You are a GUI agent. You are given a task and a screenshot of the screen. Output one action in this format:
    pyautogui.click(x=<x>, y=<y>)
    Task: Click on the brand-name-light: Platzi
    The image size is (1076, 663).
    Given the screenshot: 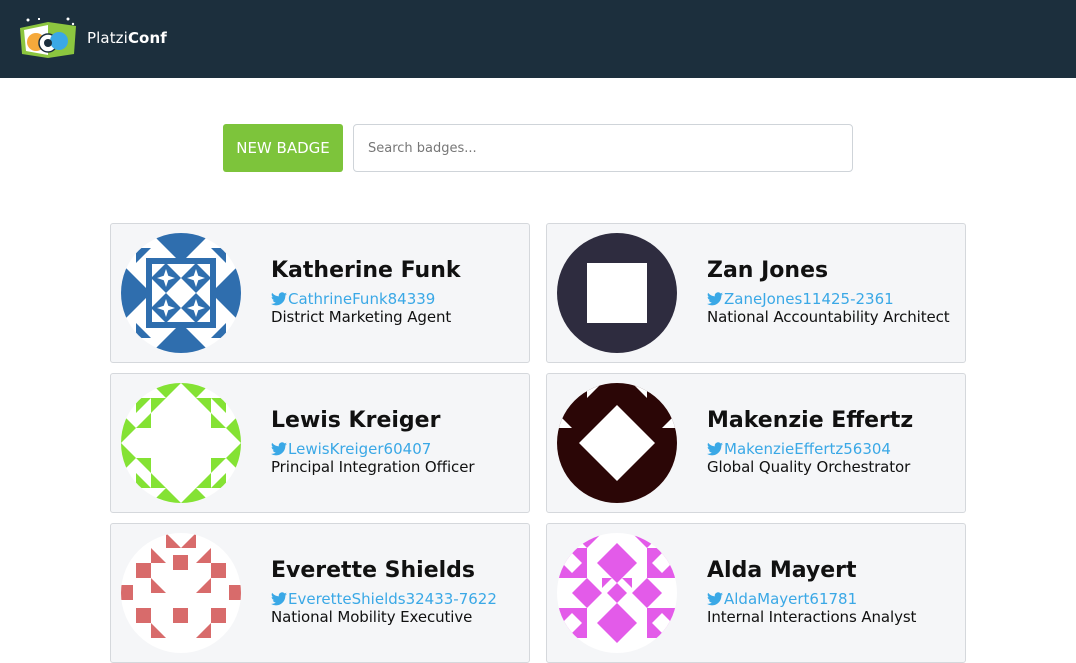 What is the action you would take?
    pyautogui.click(x=107, y=38)
    